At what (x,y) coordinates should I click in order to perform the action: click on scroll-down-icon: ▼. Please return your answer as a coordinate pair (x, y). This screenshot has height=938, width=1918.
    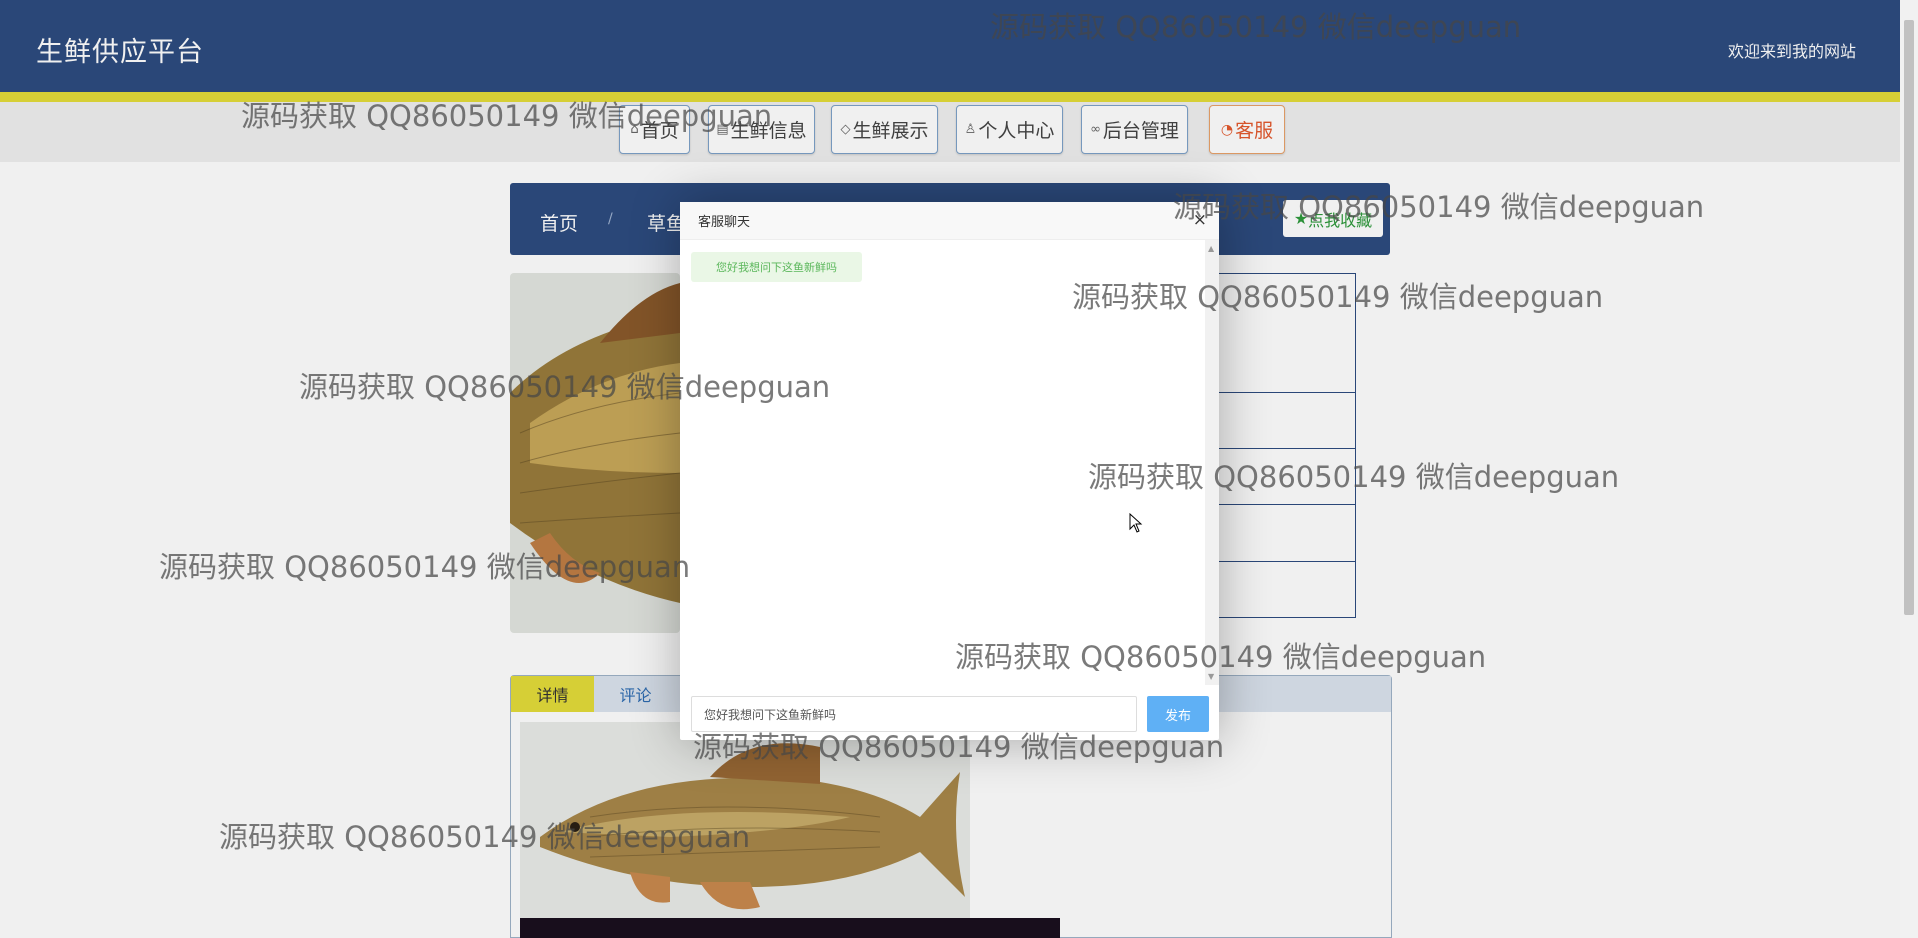
    Looking at the image, I should click on (1211, 676).